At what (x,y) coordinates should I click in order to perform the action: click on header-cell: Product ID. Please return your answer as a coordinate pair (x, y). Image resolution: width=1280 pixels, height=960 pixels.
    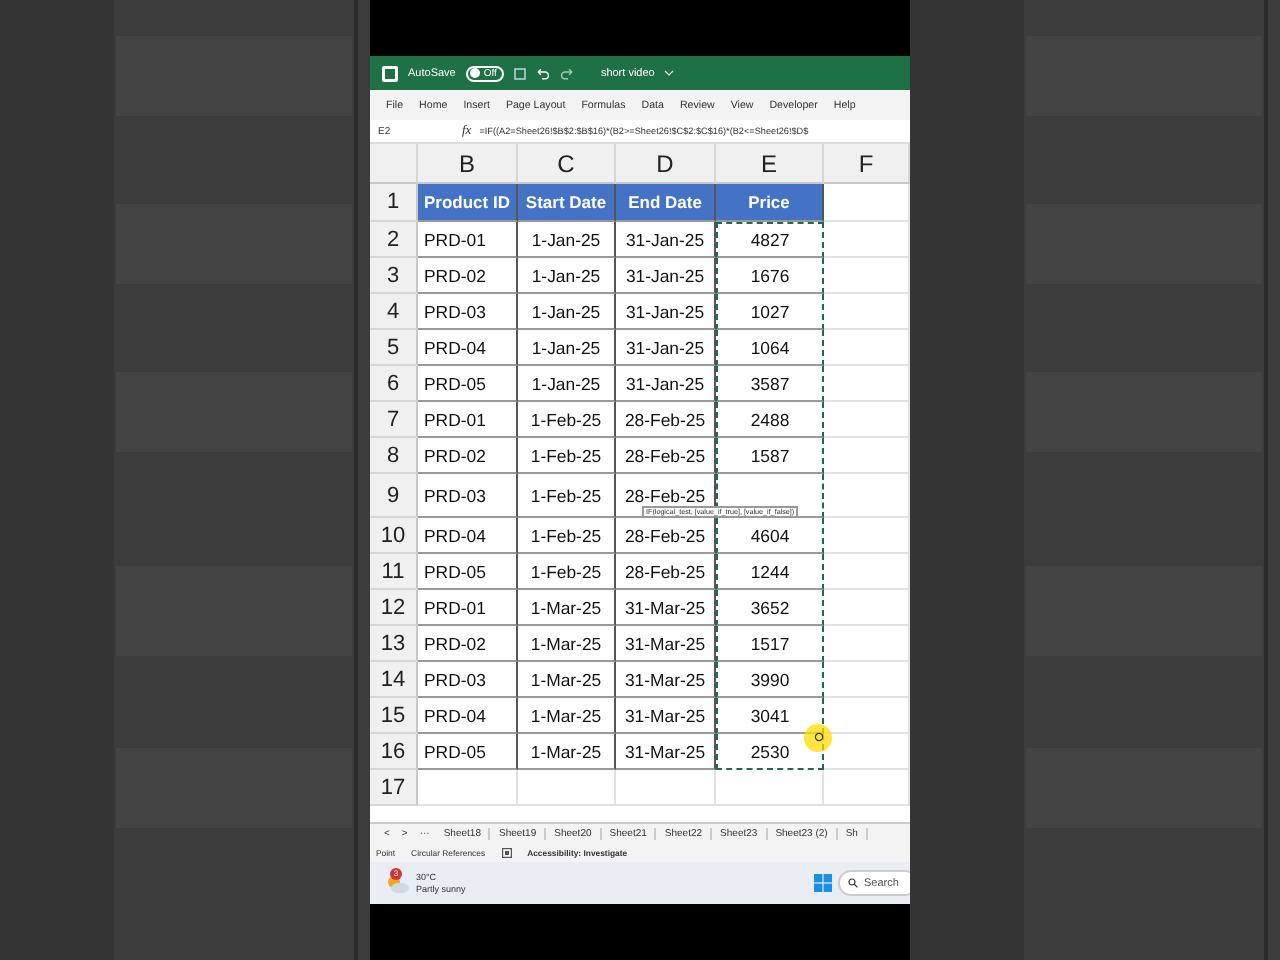
    Looking at the image, I should click on (468, 203).